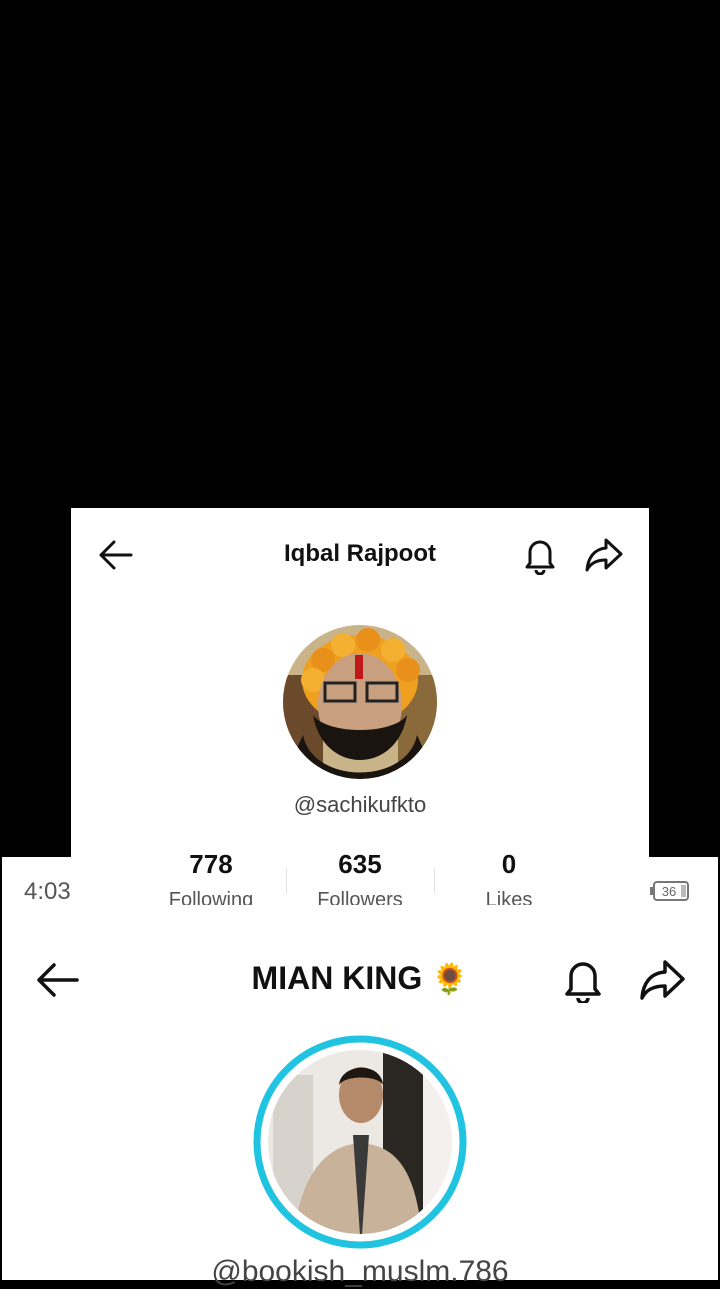  I want to click on stat-label: Following, so click(211, 897).